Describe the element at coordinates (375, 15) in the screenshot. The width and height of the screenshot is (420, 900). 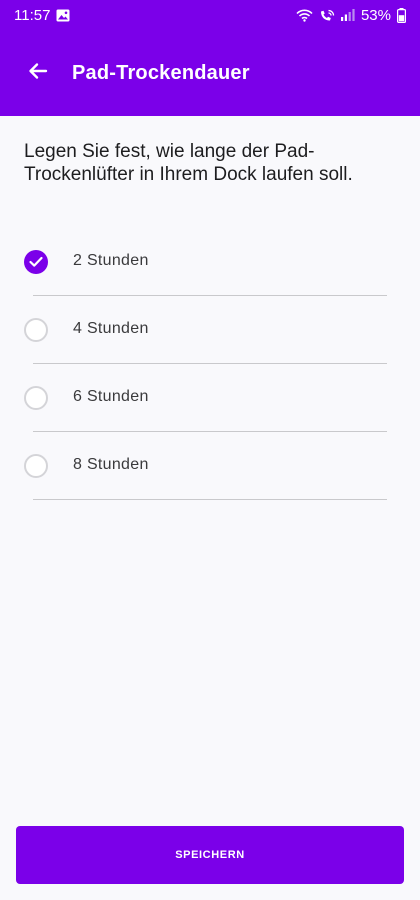
I see `battery-percent: 53%` at that location.